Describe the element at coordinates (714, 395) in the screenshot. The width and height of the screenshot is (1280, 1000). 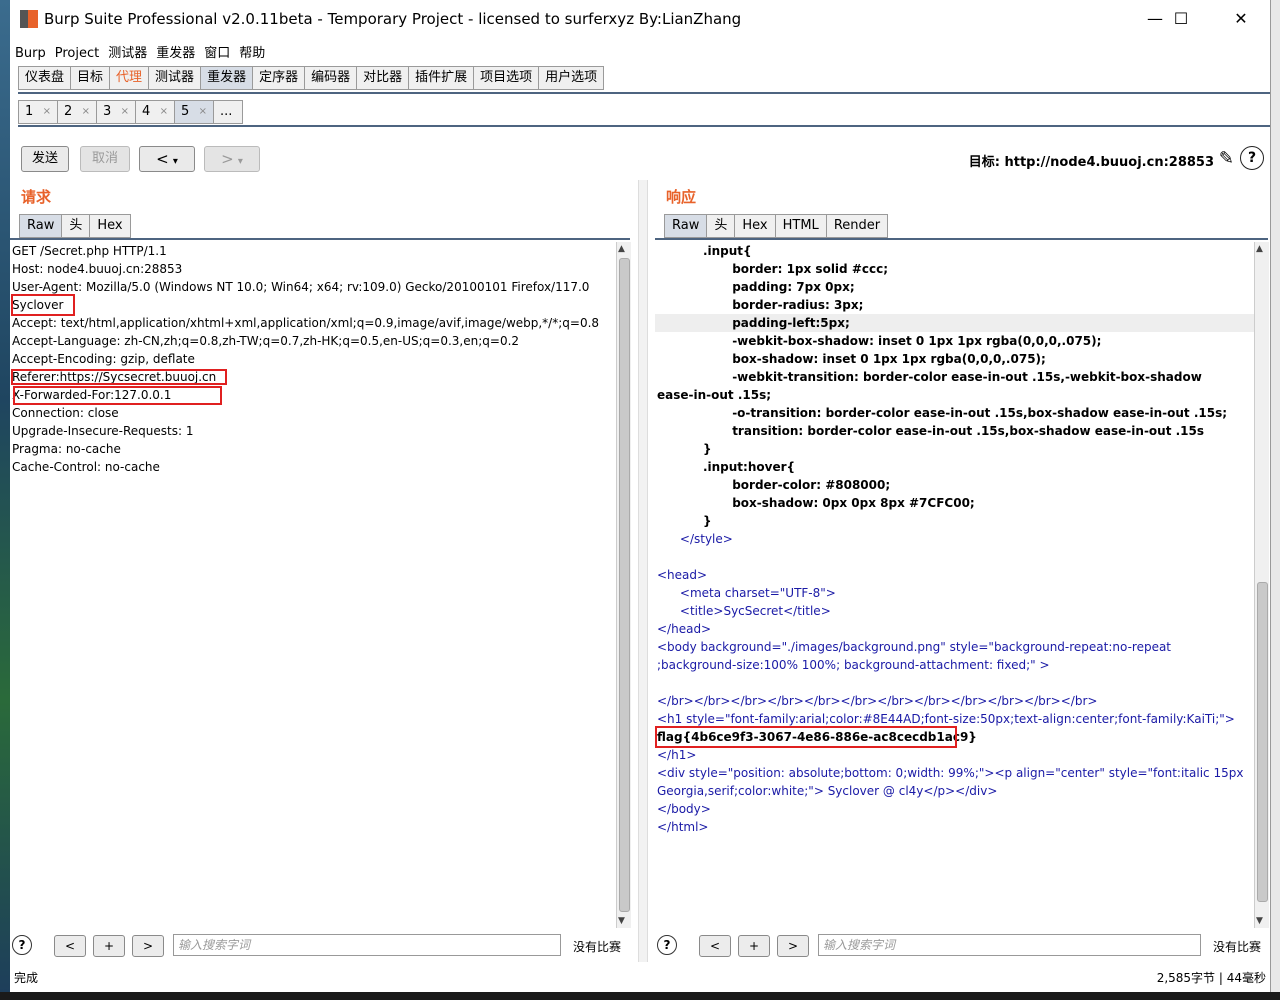
I see `response-line: ease-in-out .15s;` at that location.